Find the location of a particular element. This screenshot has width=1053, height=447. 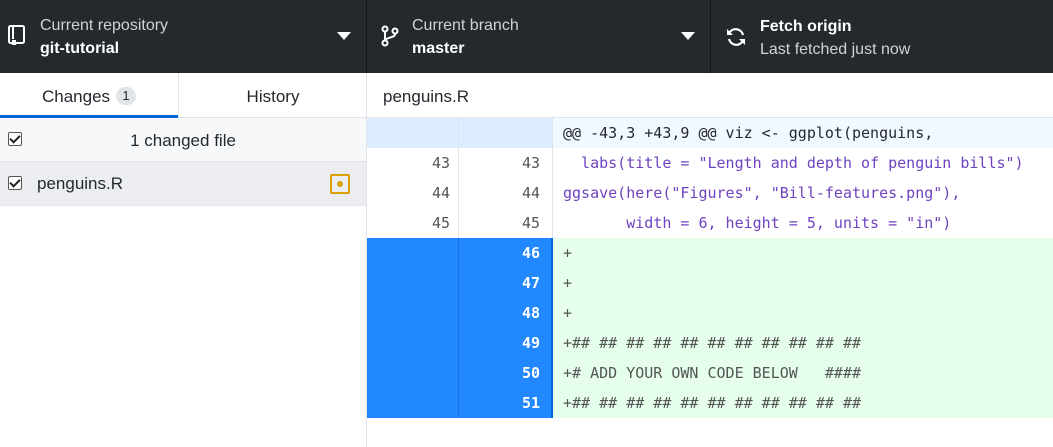

old-line-number: 45 is located at coordinates (413, 223).